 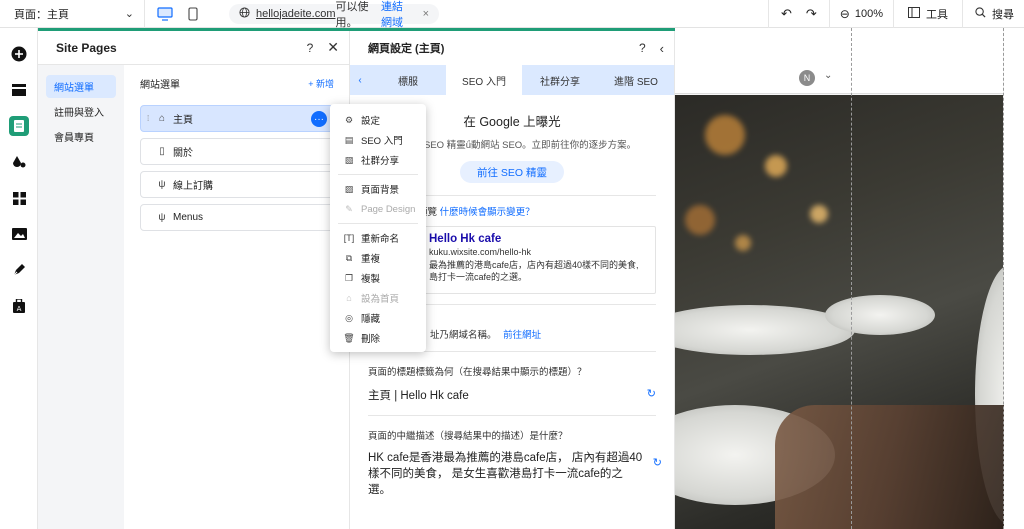 I want to click on mobile-view-button, so click(x=193, y=14).